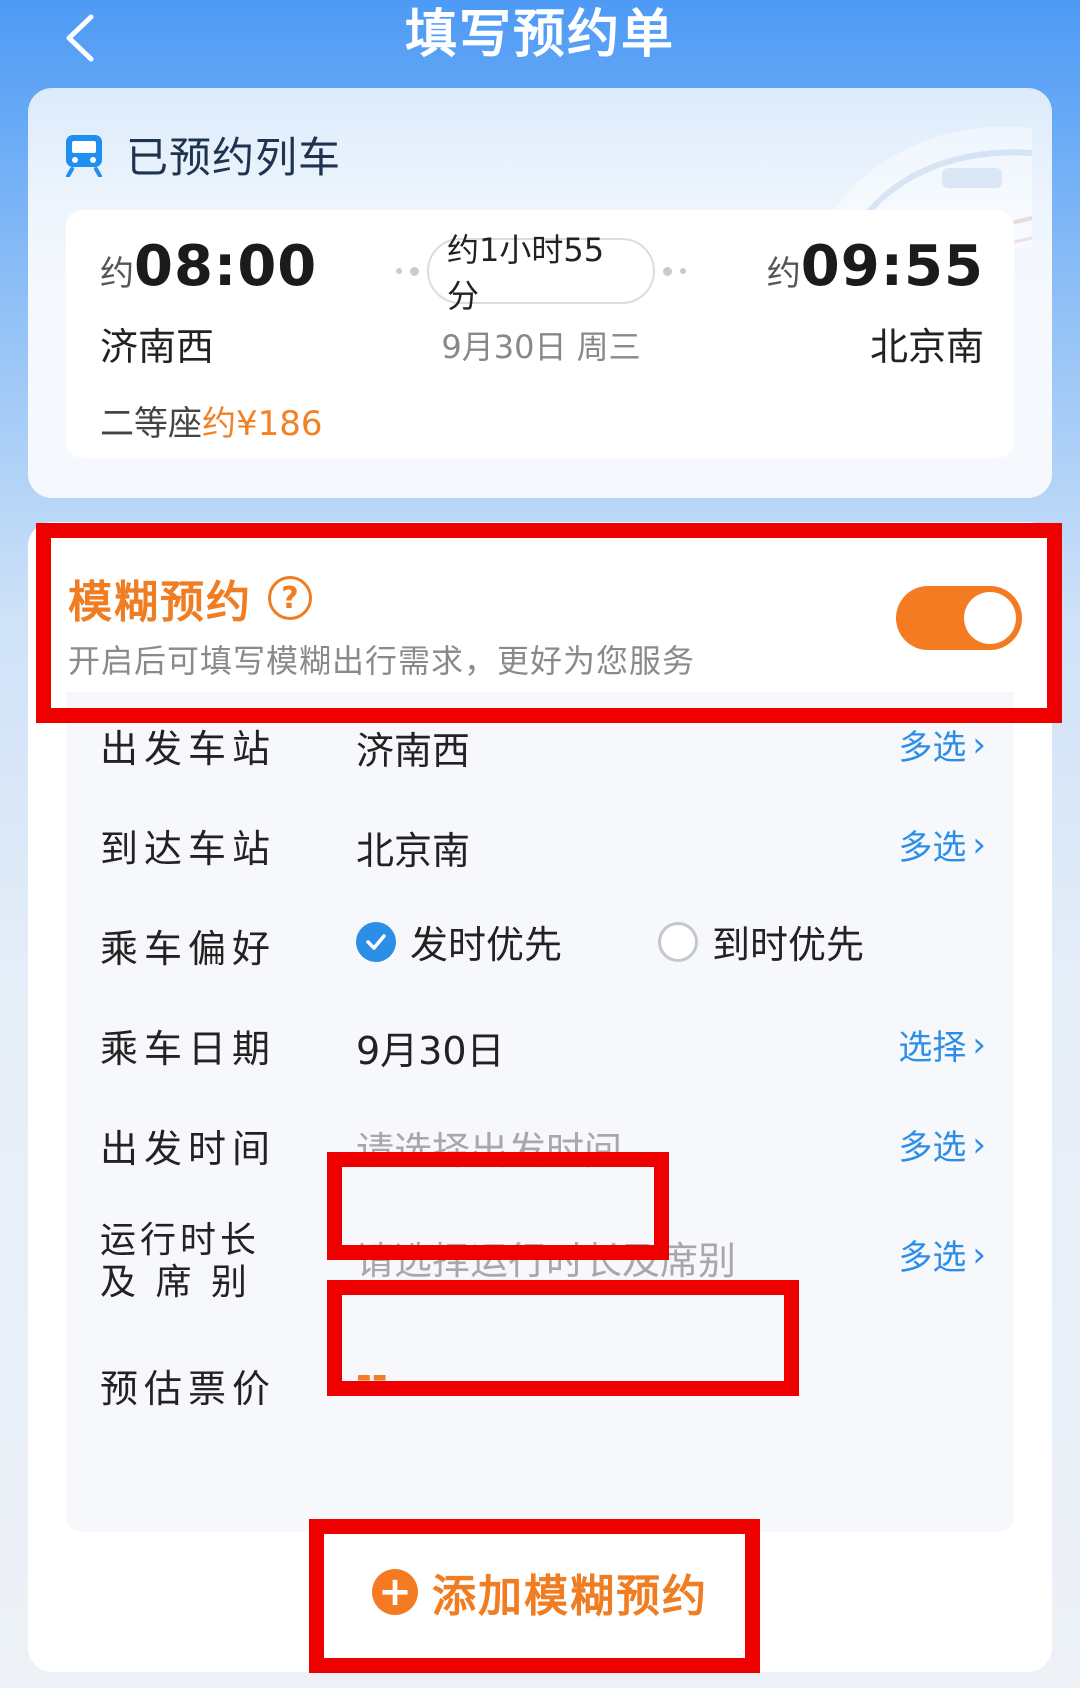  Describe the element at coordinates (188, 749) in the screenshot. I see `departure-station-label: 出发车站` at that location.